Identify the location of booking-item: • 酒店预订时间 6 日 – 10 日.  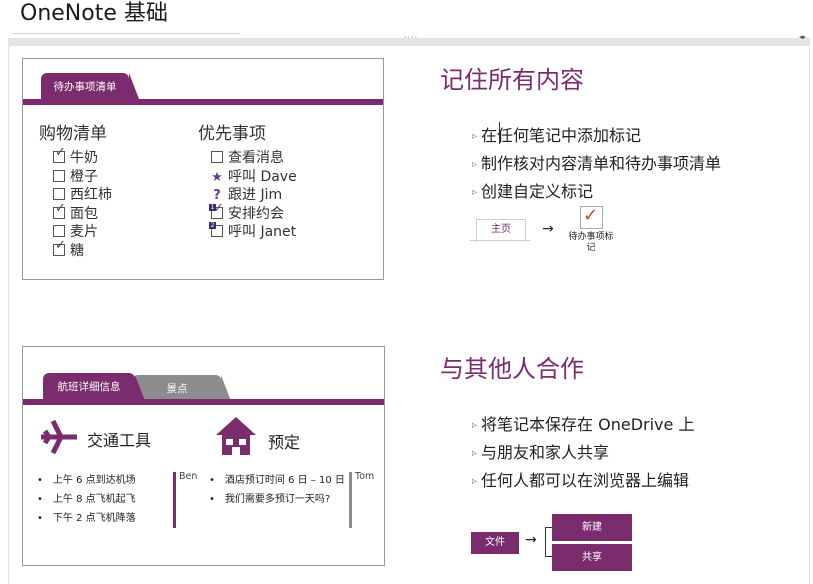
(277, 480).